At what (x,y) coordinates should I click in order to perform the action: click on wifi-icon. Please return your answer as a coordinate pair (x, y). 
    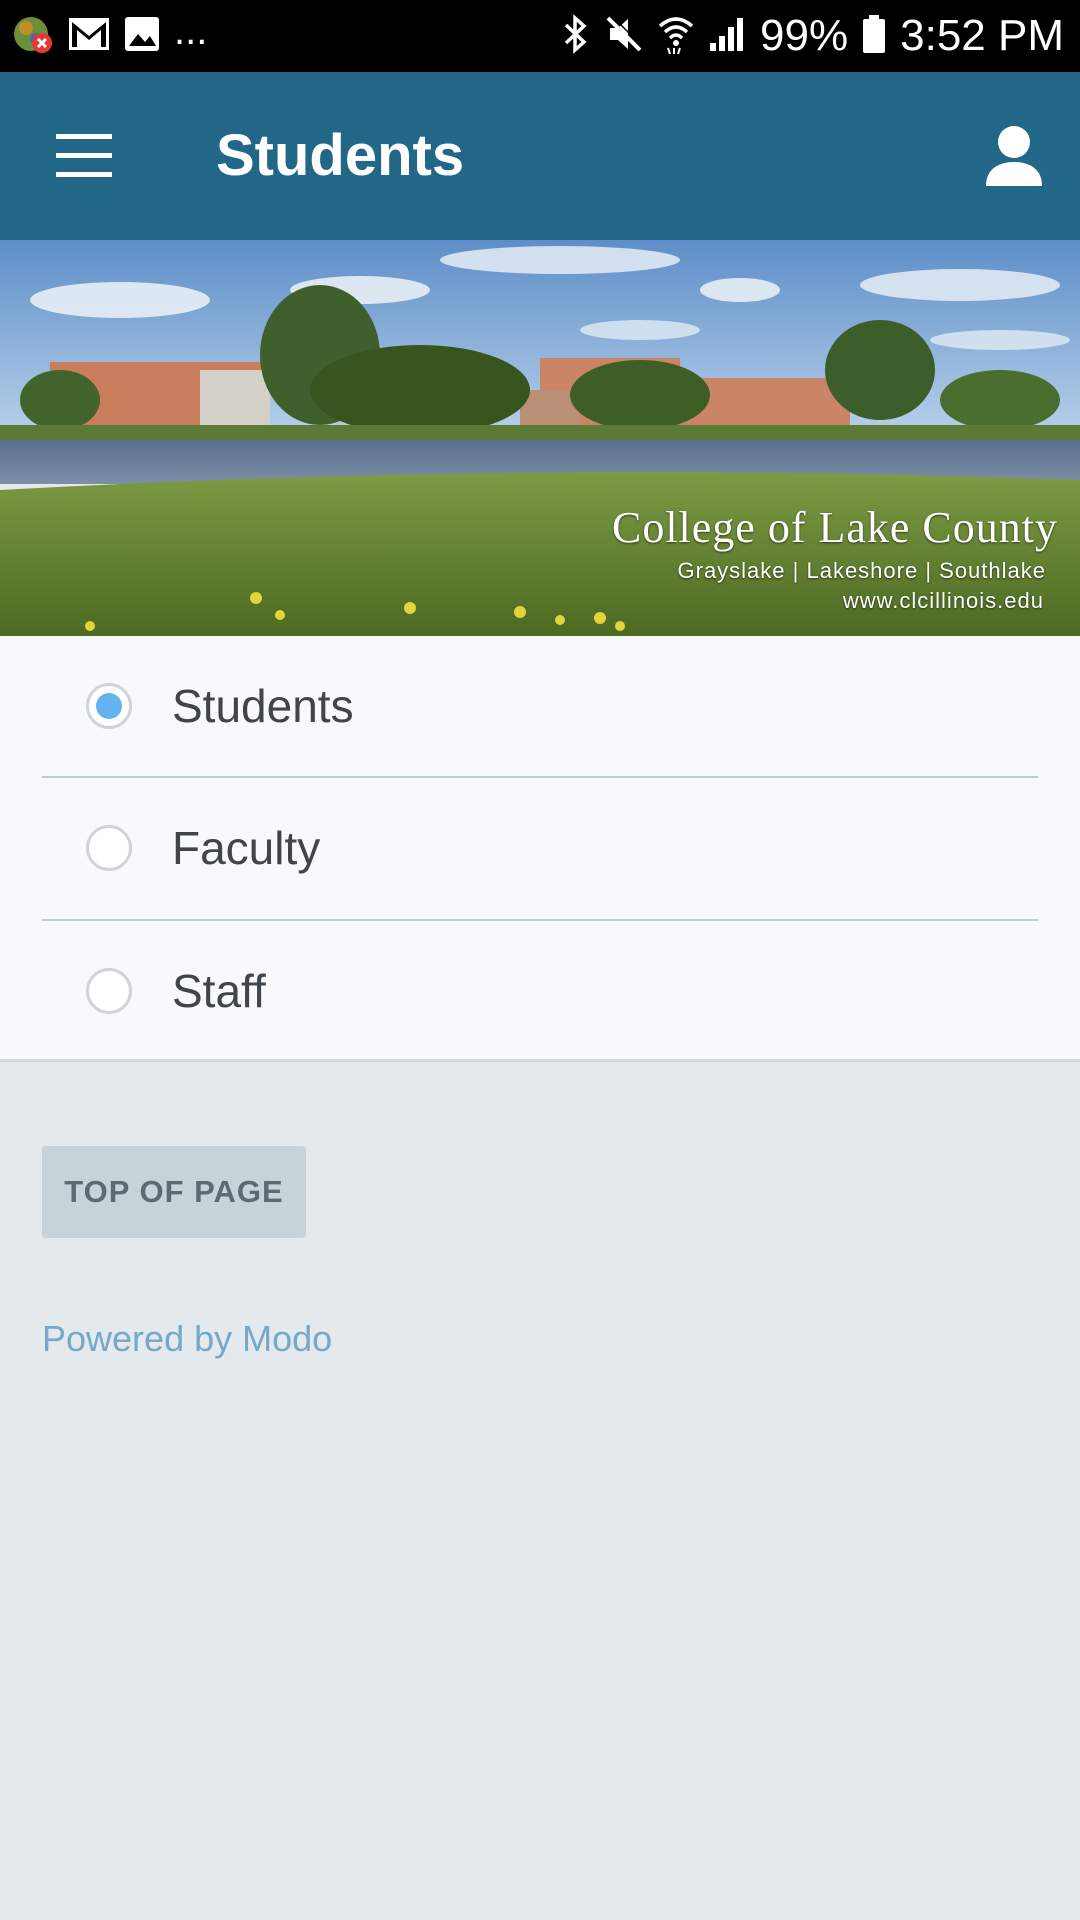
    Looking at the image, I should click on (676, 36).